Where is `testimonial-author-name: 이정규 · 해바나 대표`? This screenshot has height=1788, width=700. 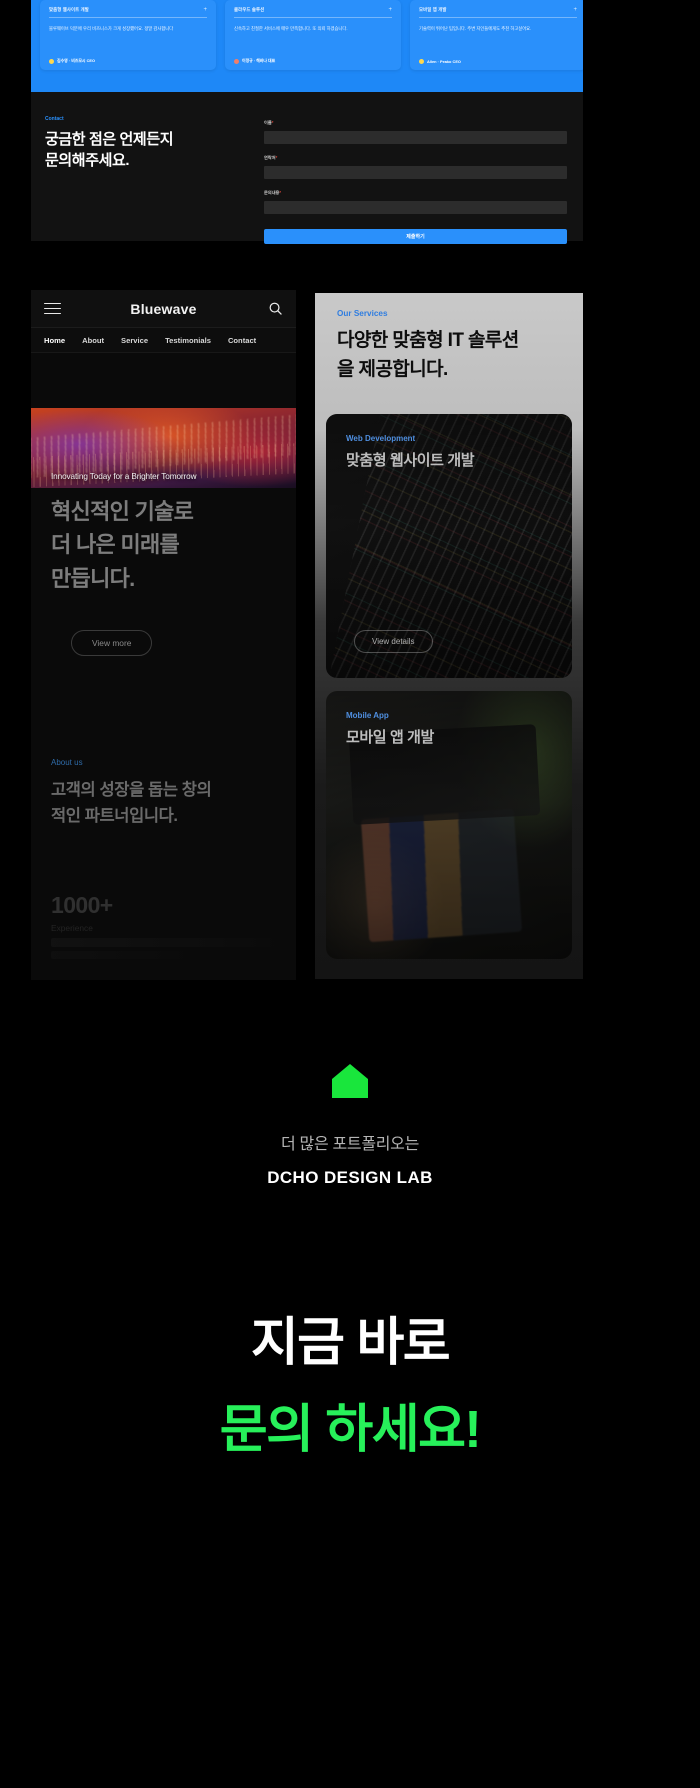 testimonial-author-name: 이정규 · 해바나 대표 is located at coordinates (259, 60).